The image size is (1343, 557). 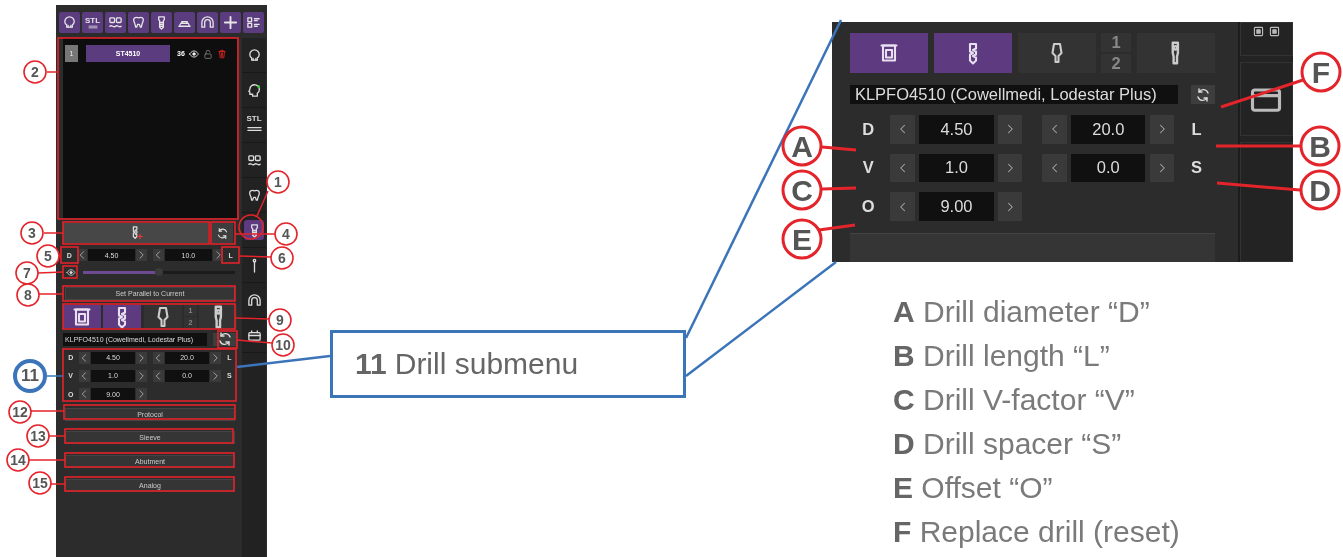 What do you see at coordinates (868, 207) in the screenshot?
I see `param-label: O` at bounding box center [868, 207].